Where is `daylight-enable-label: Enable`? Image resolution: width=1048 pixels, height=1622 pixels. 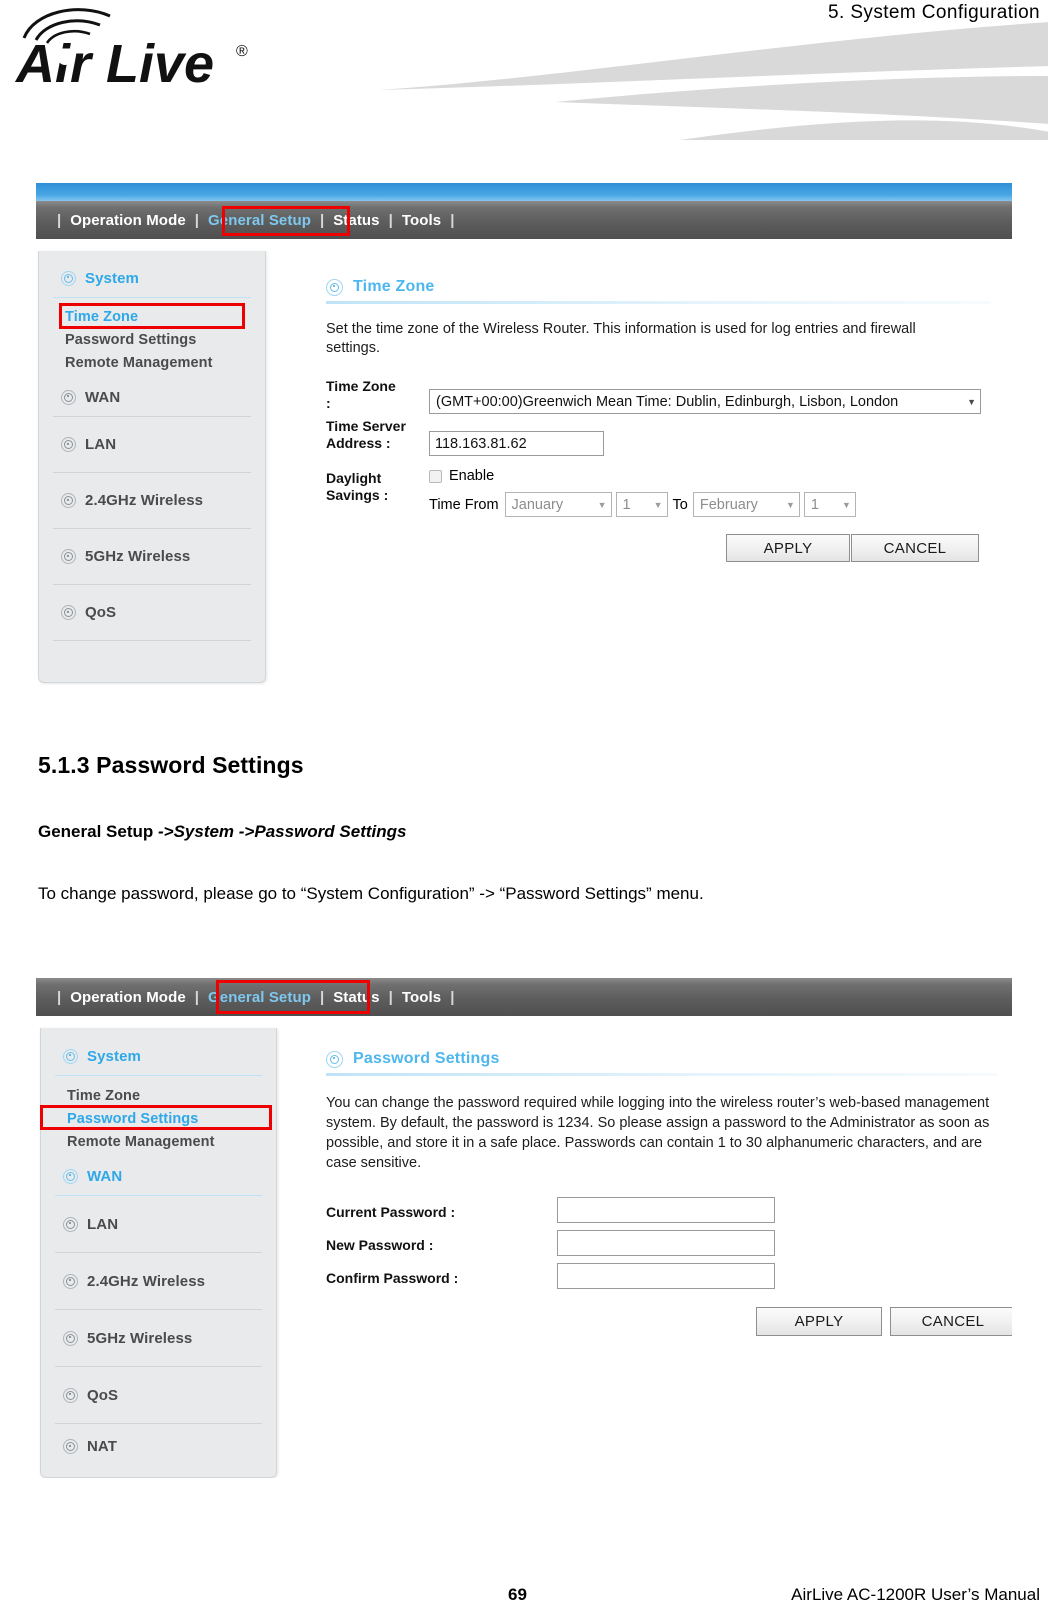 daylight-enable-label: Enable is located at coordinates (472, 476).